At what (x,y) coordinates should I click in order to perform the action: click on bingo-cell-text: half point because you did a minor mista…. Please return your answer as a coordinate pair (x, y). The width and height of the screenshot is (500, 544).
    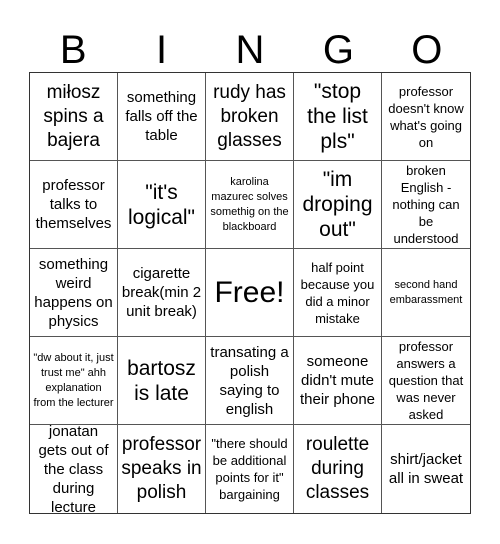
    Looking at the image, I should click on (337, 292).